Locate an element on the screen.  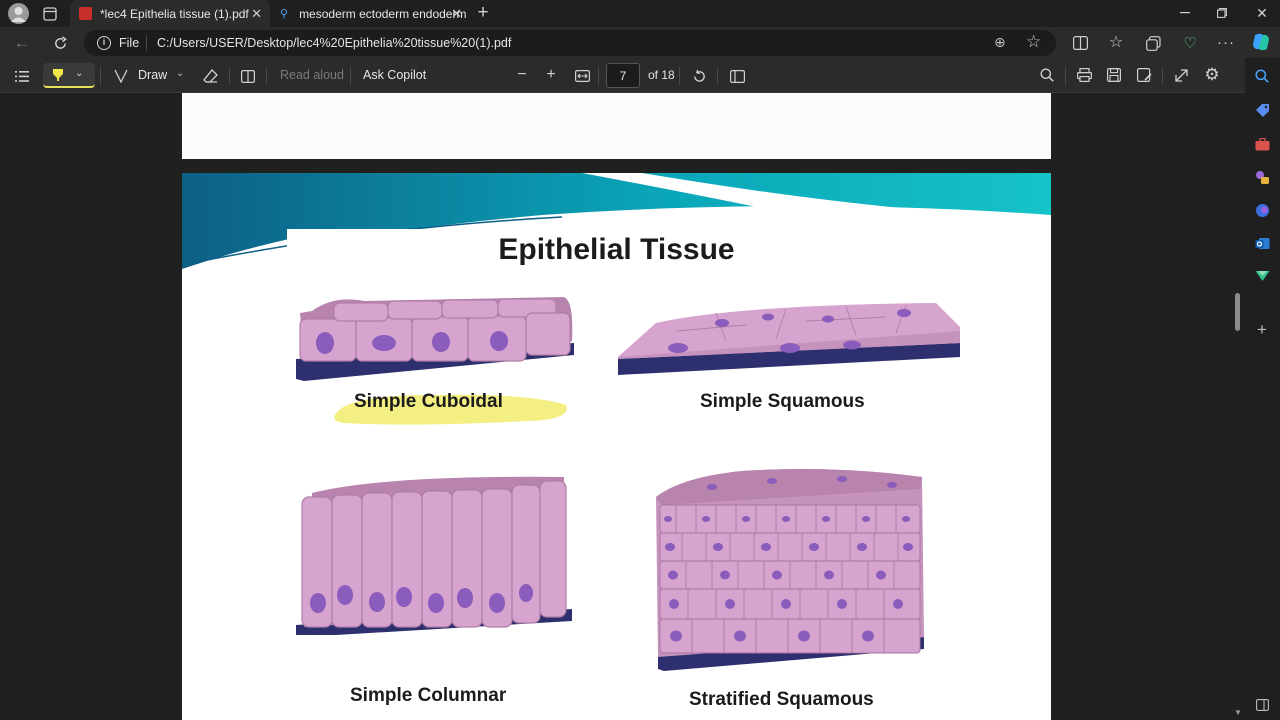
edge-sidebar: + is located at coordinates (1262, 389).